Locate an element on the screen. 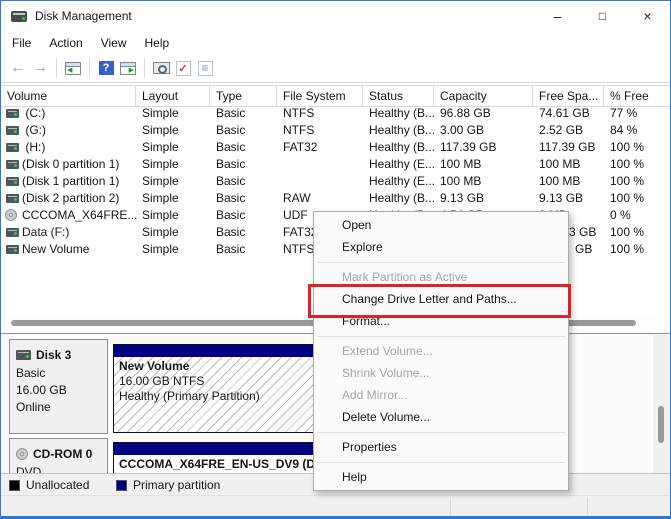 This screenshot has width=671, height=519. toolbar-properties-button: ≡ is located at coordinates (205, 68).